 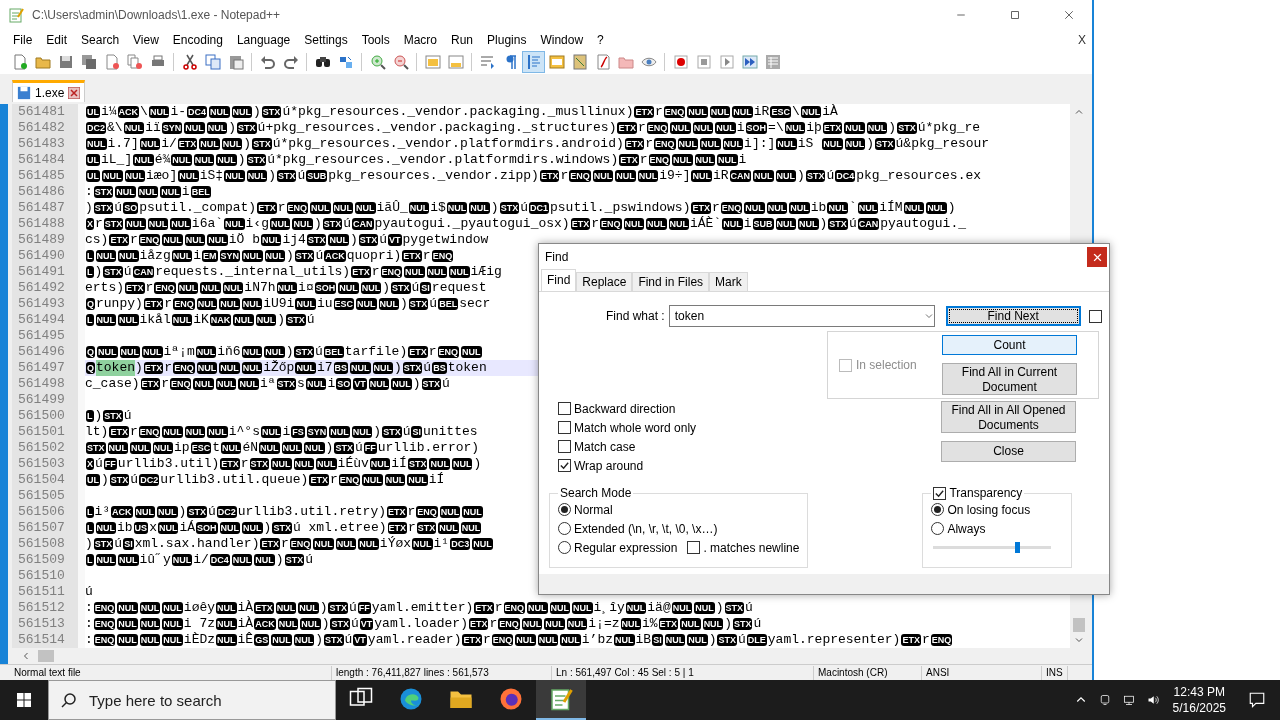 I want to click on code-text: iÀ, so click(x=245, y=608).